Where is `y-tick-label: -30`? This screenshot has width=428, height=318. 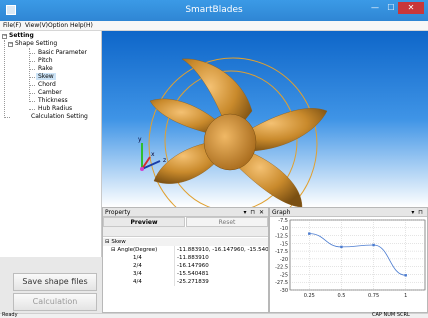
y-tick-label: -30 is located at coordinates (284, 291).